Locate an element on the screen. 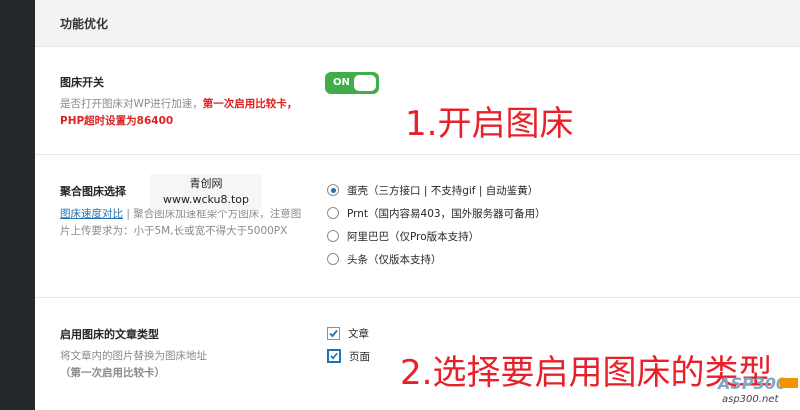 The width and height of the screenshot is (800, 410). desc-note: （第一次启用比较卡） is located at coordinates (112, 373).